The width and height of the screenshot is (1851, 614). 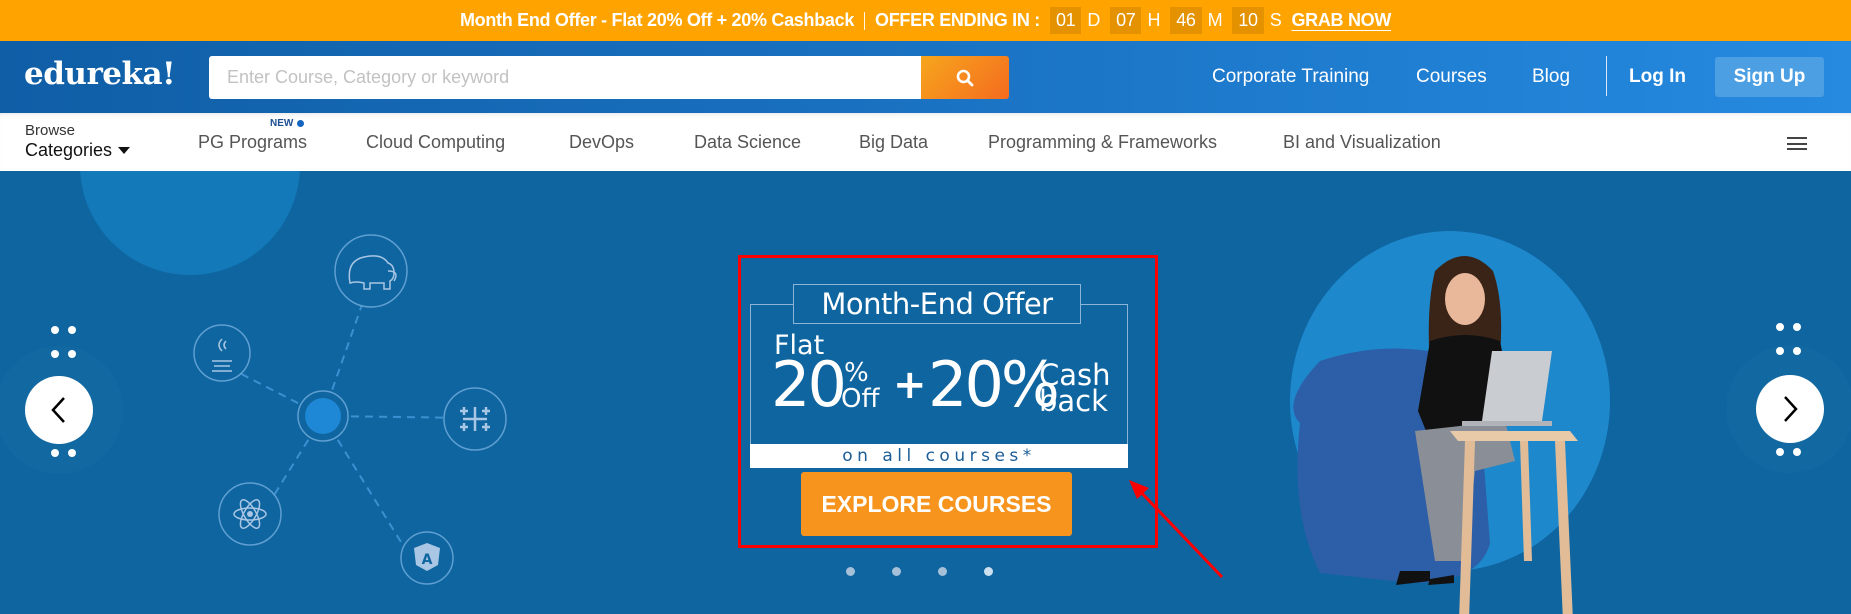 I want to click on new-badge: NEW, so click(x=287, y=123).